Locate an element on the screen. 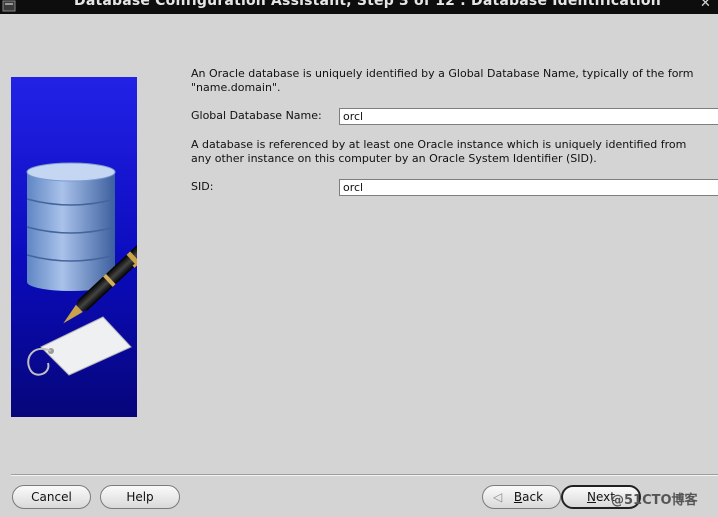  global-db-name-field: orcl is located at coordinates (528, 116).